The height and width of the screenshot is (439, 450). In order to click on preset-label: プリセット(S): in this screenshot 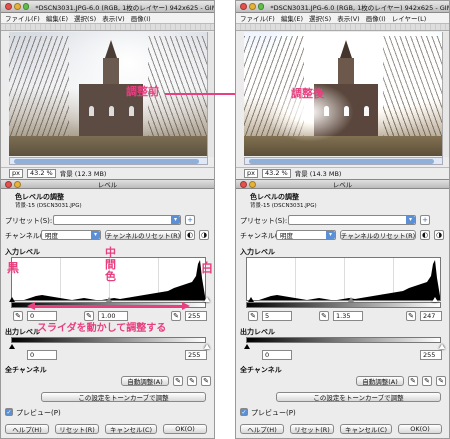, I will do `click(29, 221)`.